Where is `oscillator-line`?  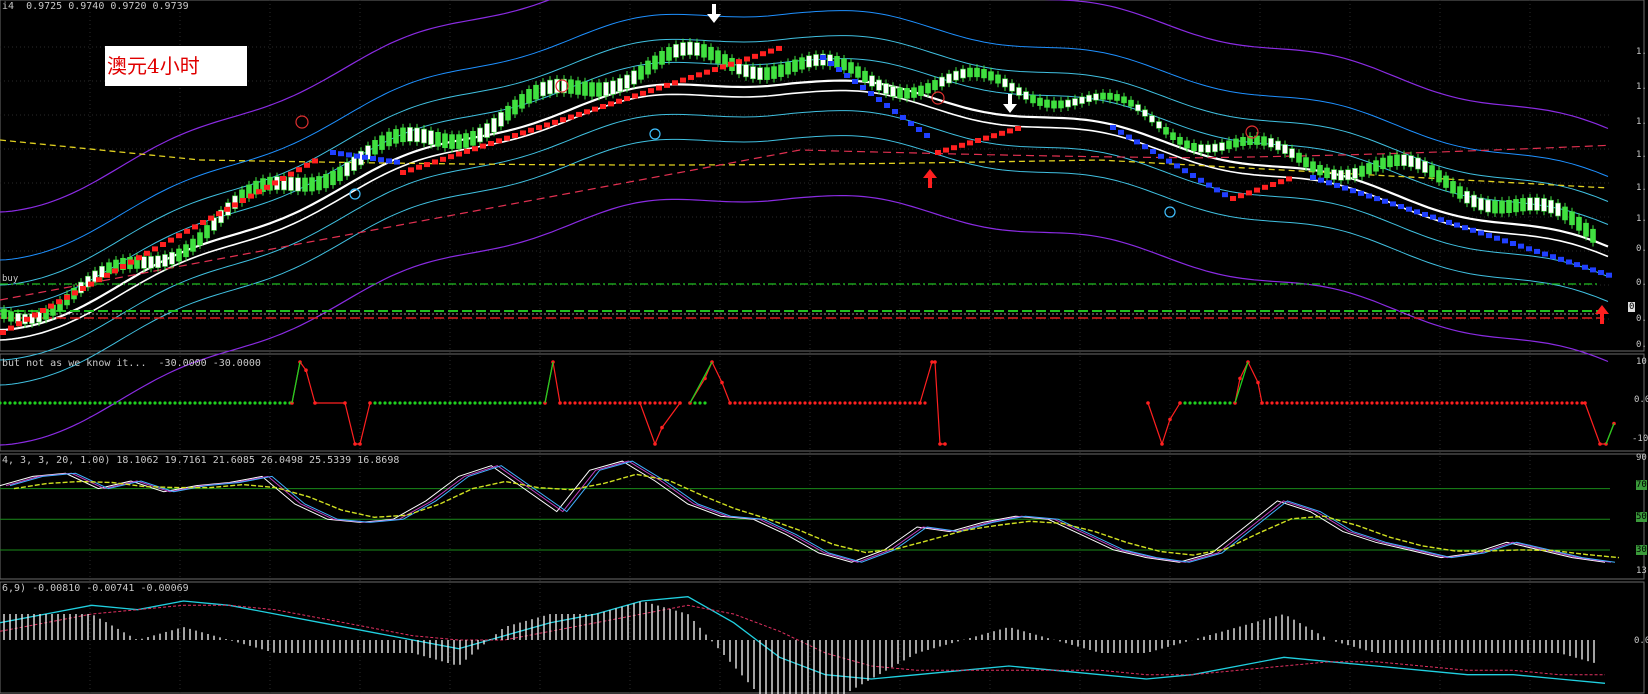 oscillator-line is located at coordinates (1599, 423).